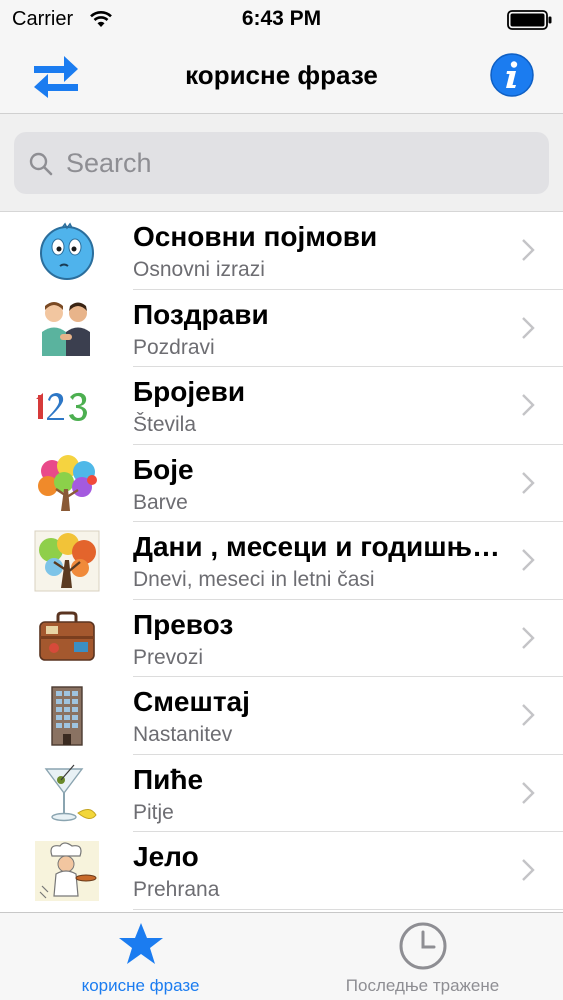 The width and height of the screenshot is (563, 1000). I want to click on item-subtitle: Pozdravi, so click(174, 347).